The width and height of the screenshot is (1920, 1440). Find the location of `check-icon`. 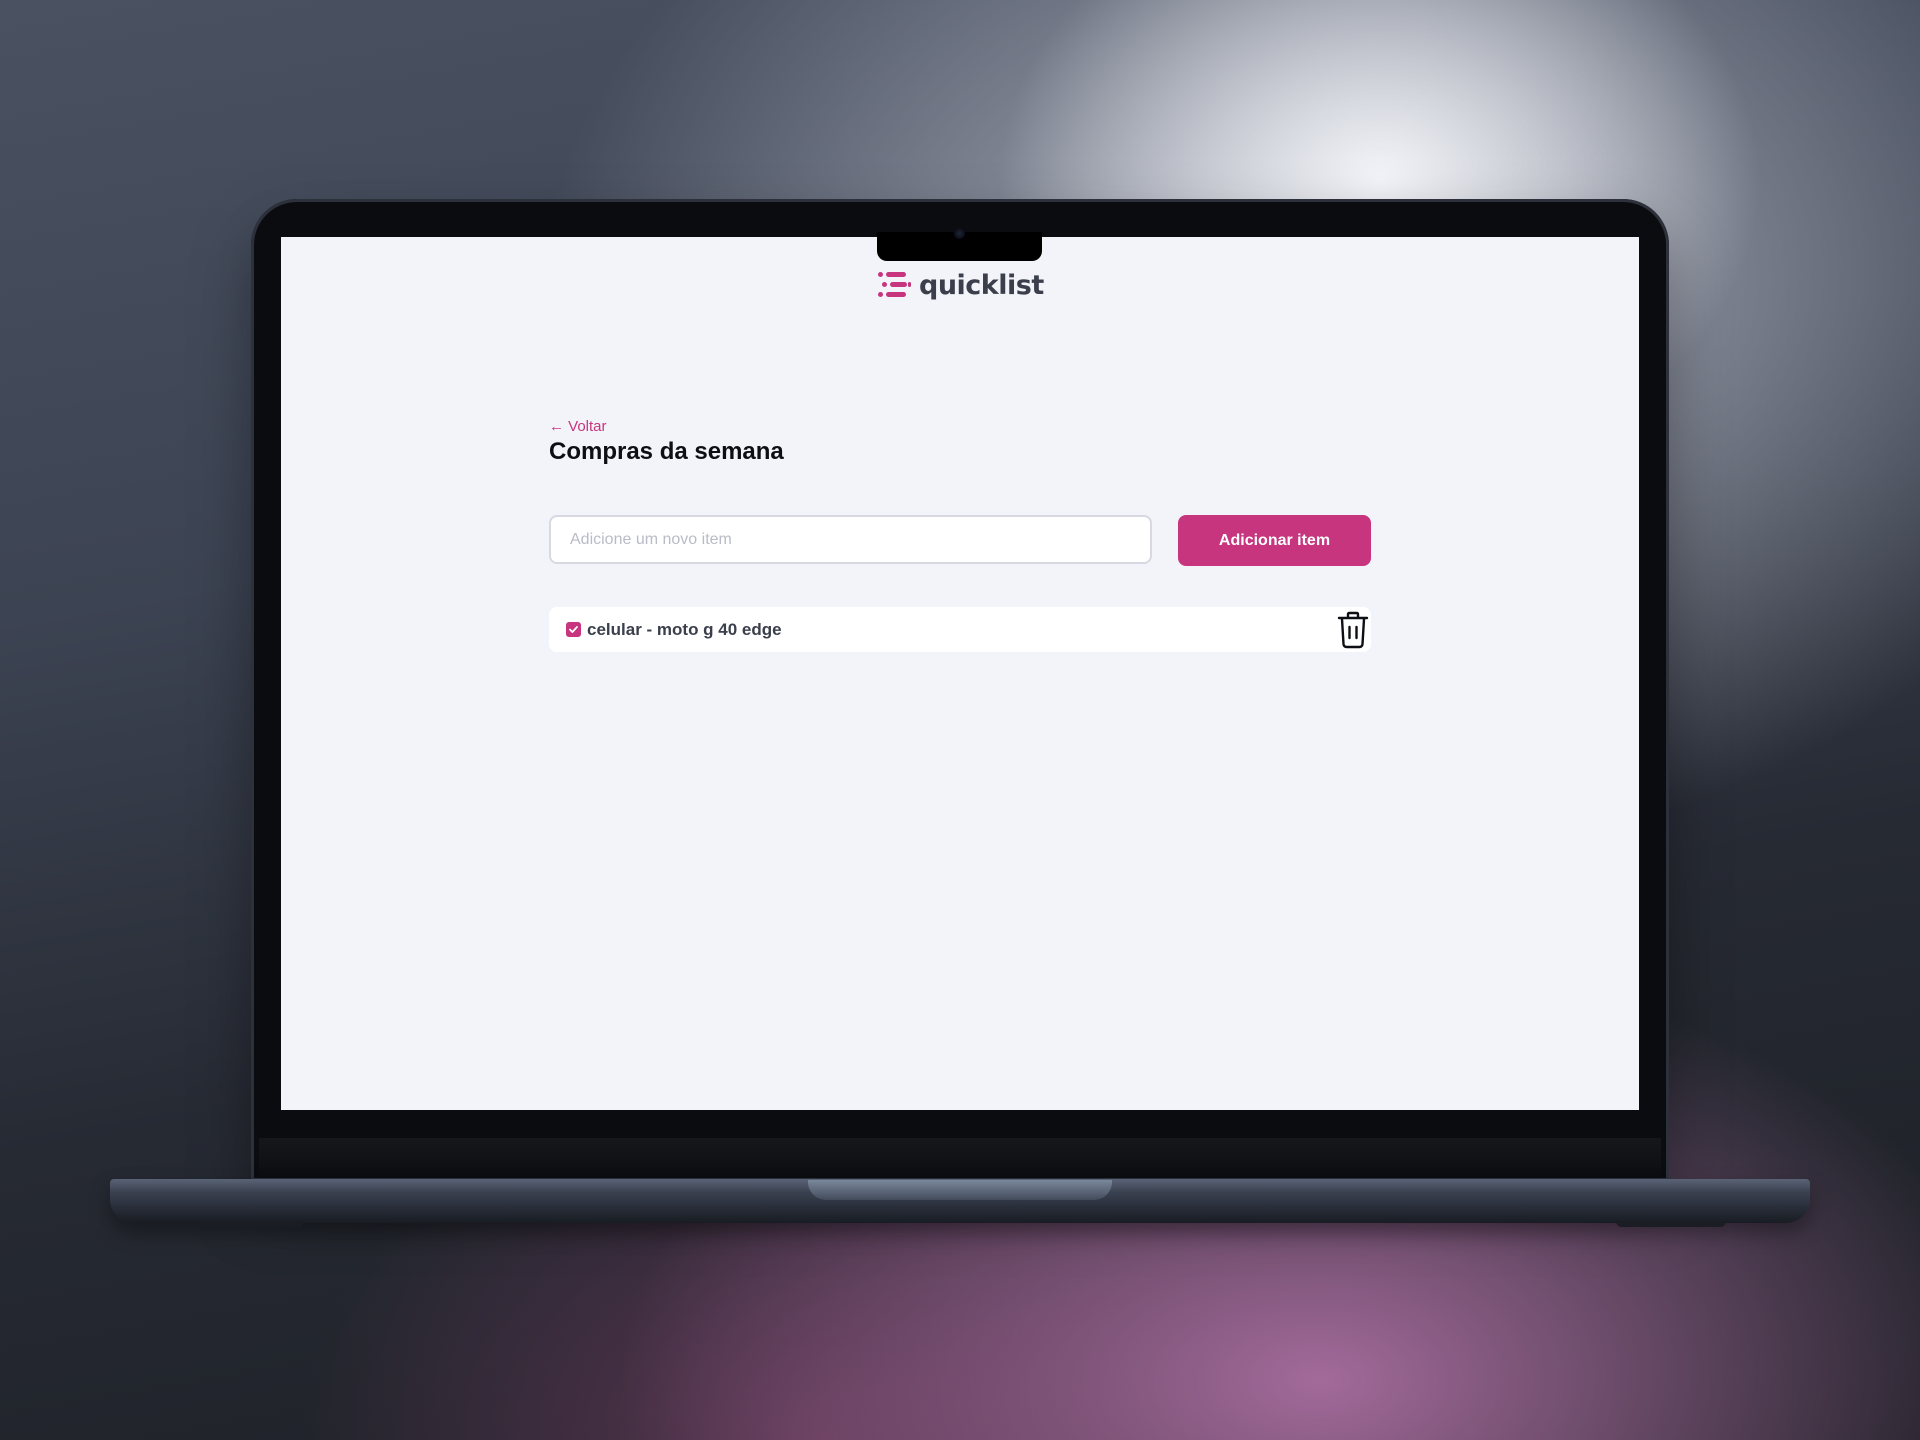

check-icon is located at coordinates (573, 629).